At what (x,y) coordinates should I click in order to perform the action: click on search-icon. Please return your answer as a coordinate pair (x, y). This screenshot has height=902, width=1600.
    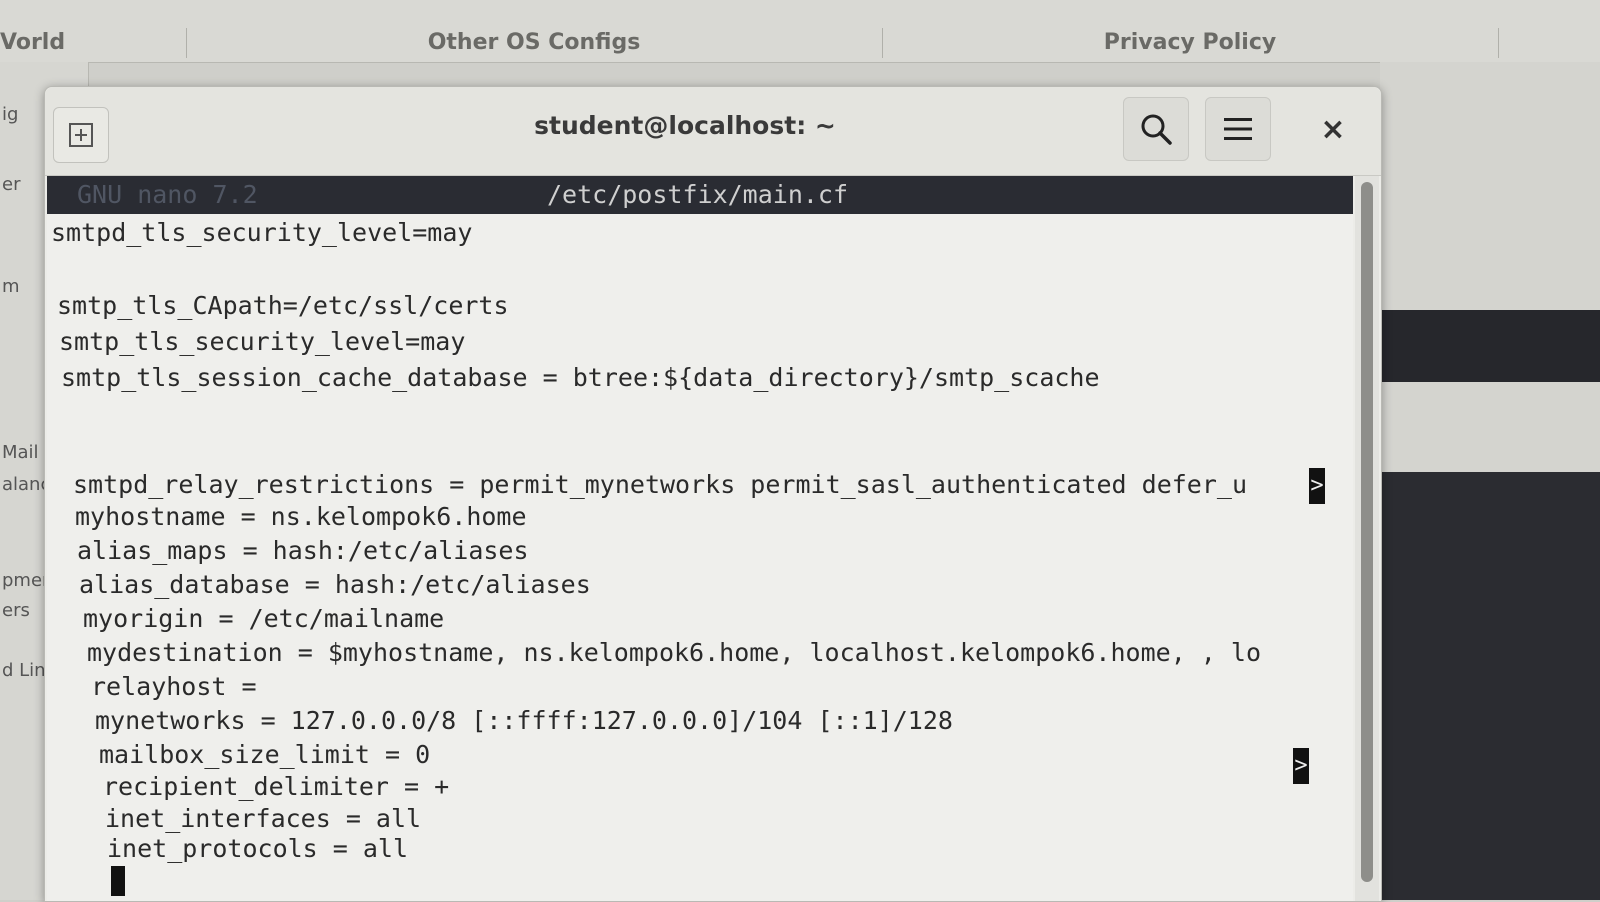
    Looking at the image, I should click on (1156, 129).